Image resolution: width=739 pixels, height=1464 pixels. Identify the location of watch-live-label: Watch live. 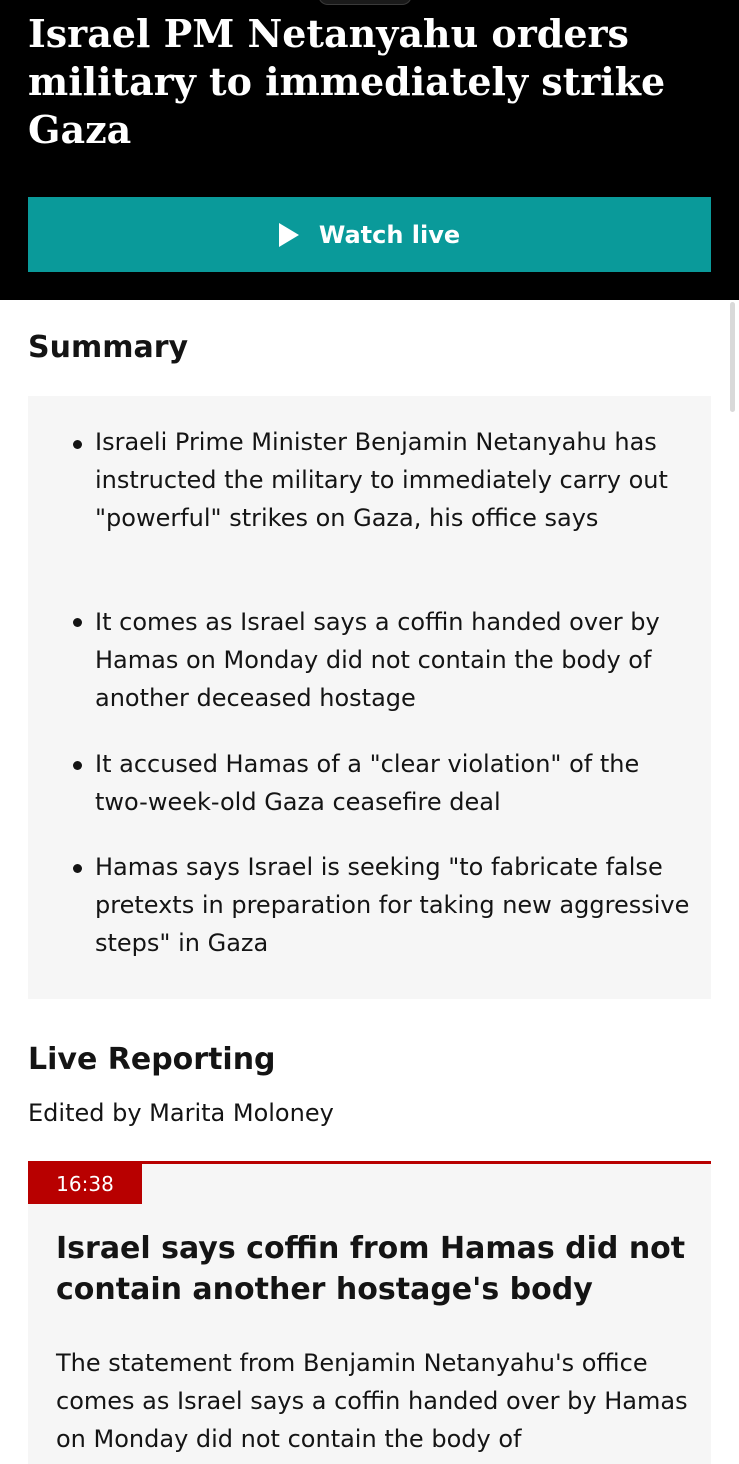
(389, 234).